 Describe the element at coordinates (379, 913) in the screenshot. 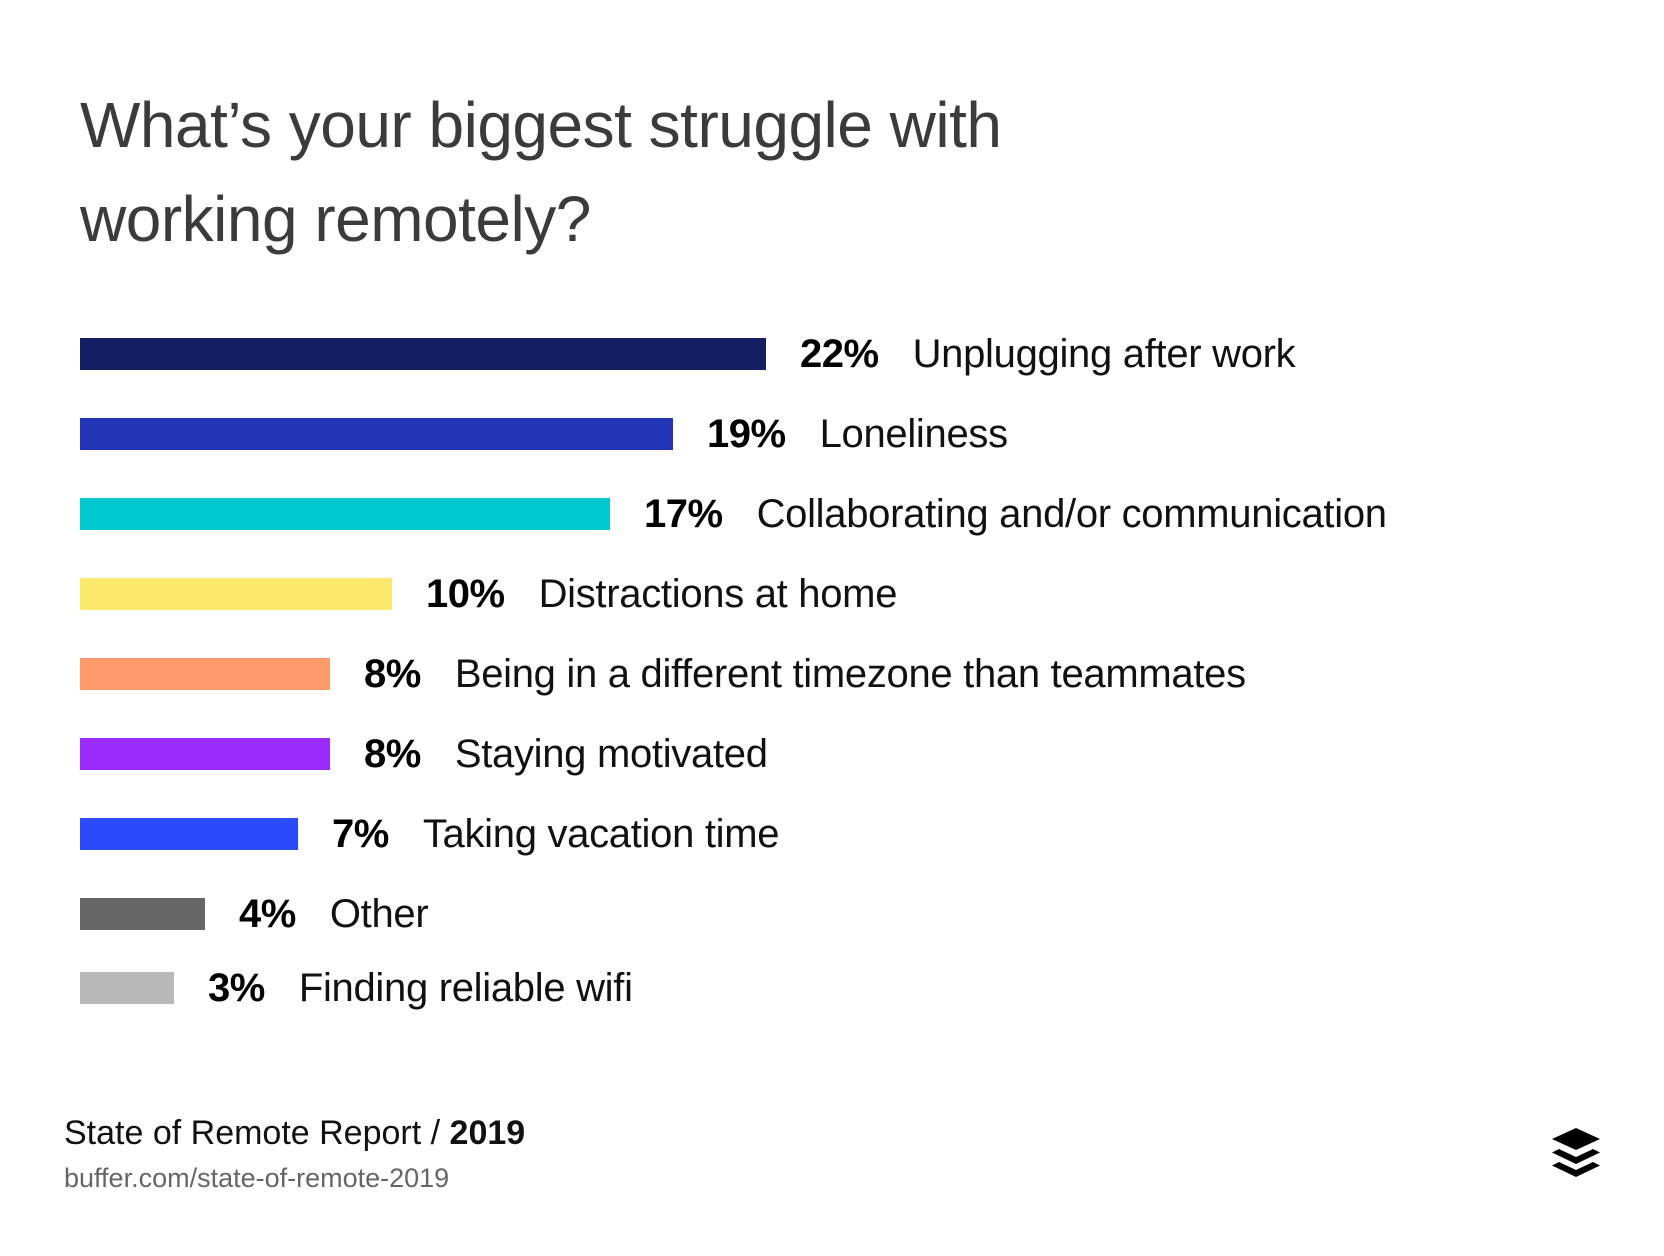

I see `bar-category-label: Other` at that location.